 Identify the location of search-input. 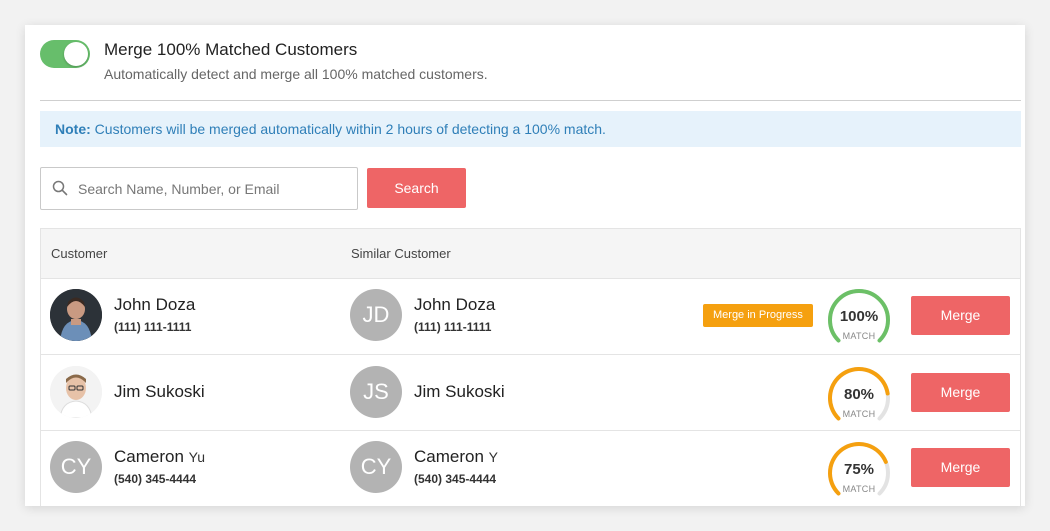
(213, 188).